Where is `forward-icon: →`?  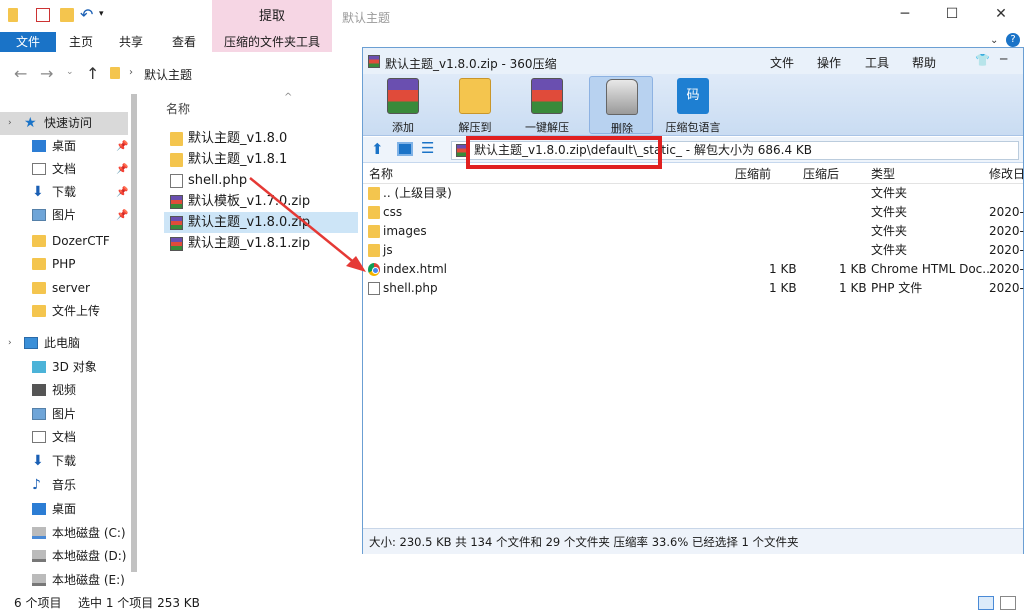 forward-icon: → is located at coordinates (46, 73).